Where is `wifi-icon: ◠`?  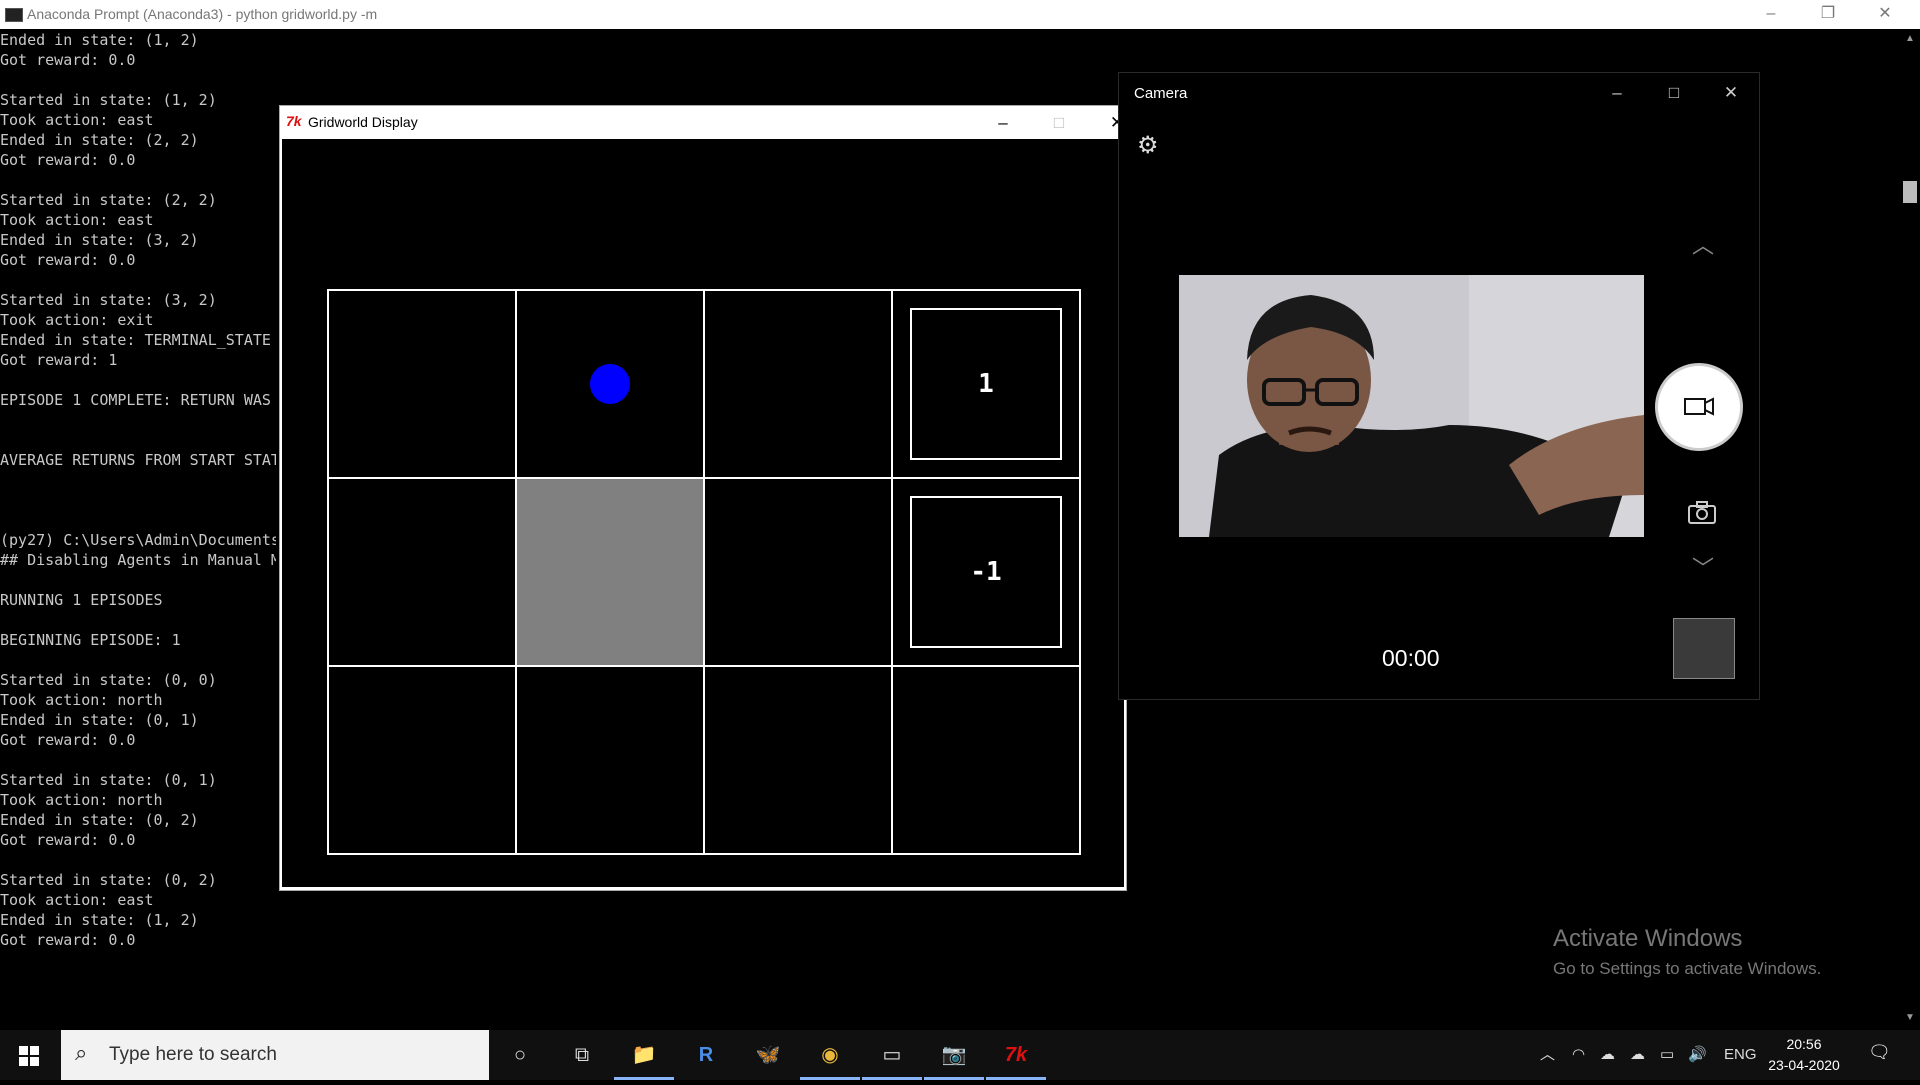
wifi-icon: ◠ is located at coordinates (1578, 1055).